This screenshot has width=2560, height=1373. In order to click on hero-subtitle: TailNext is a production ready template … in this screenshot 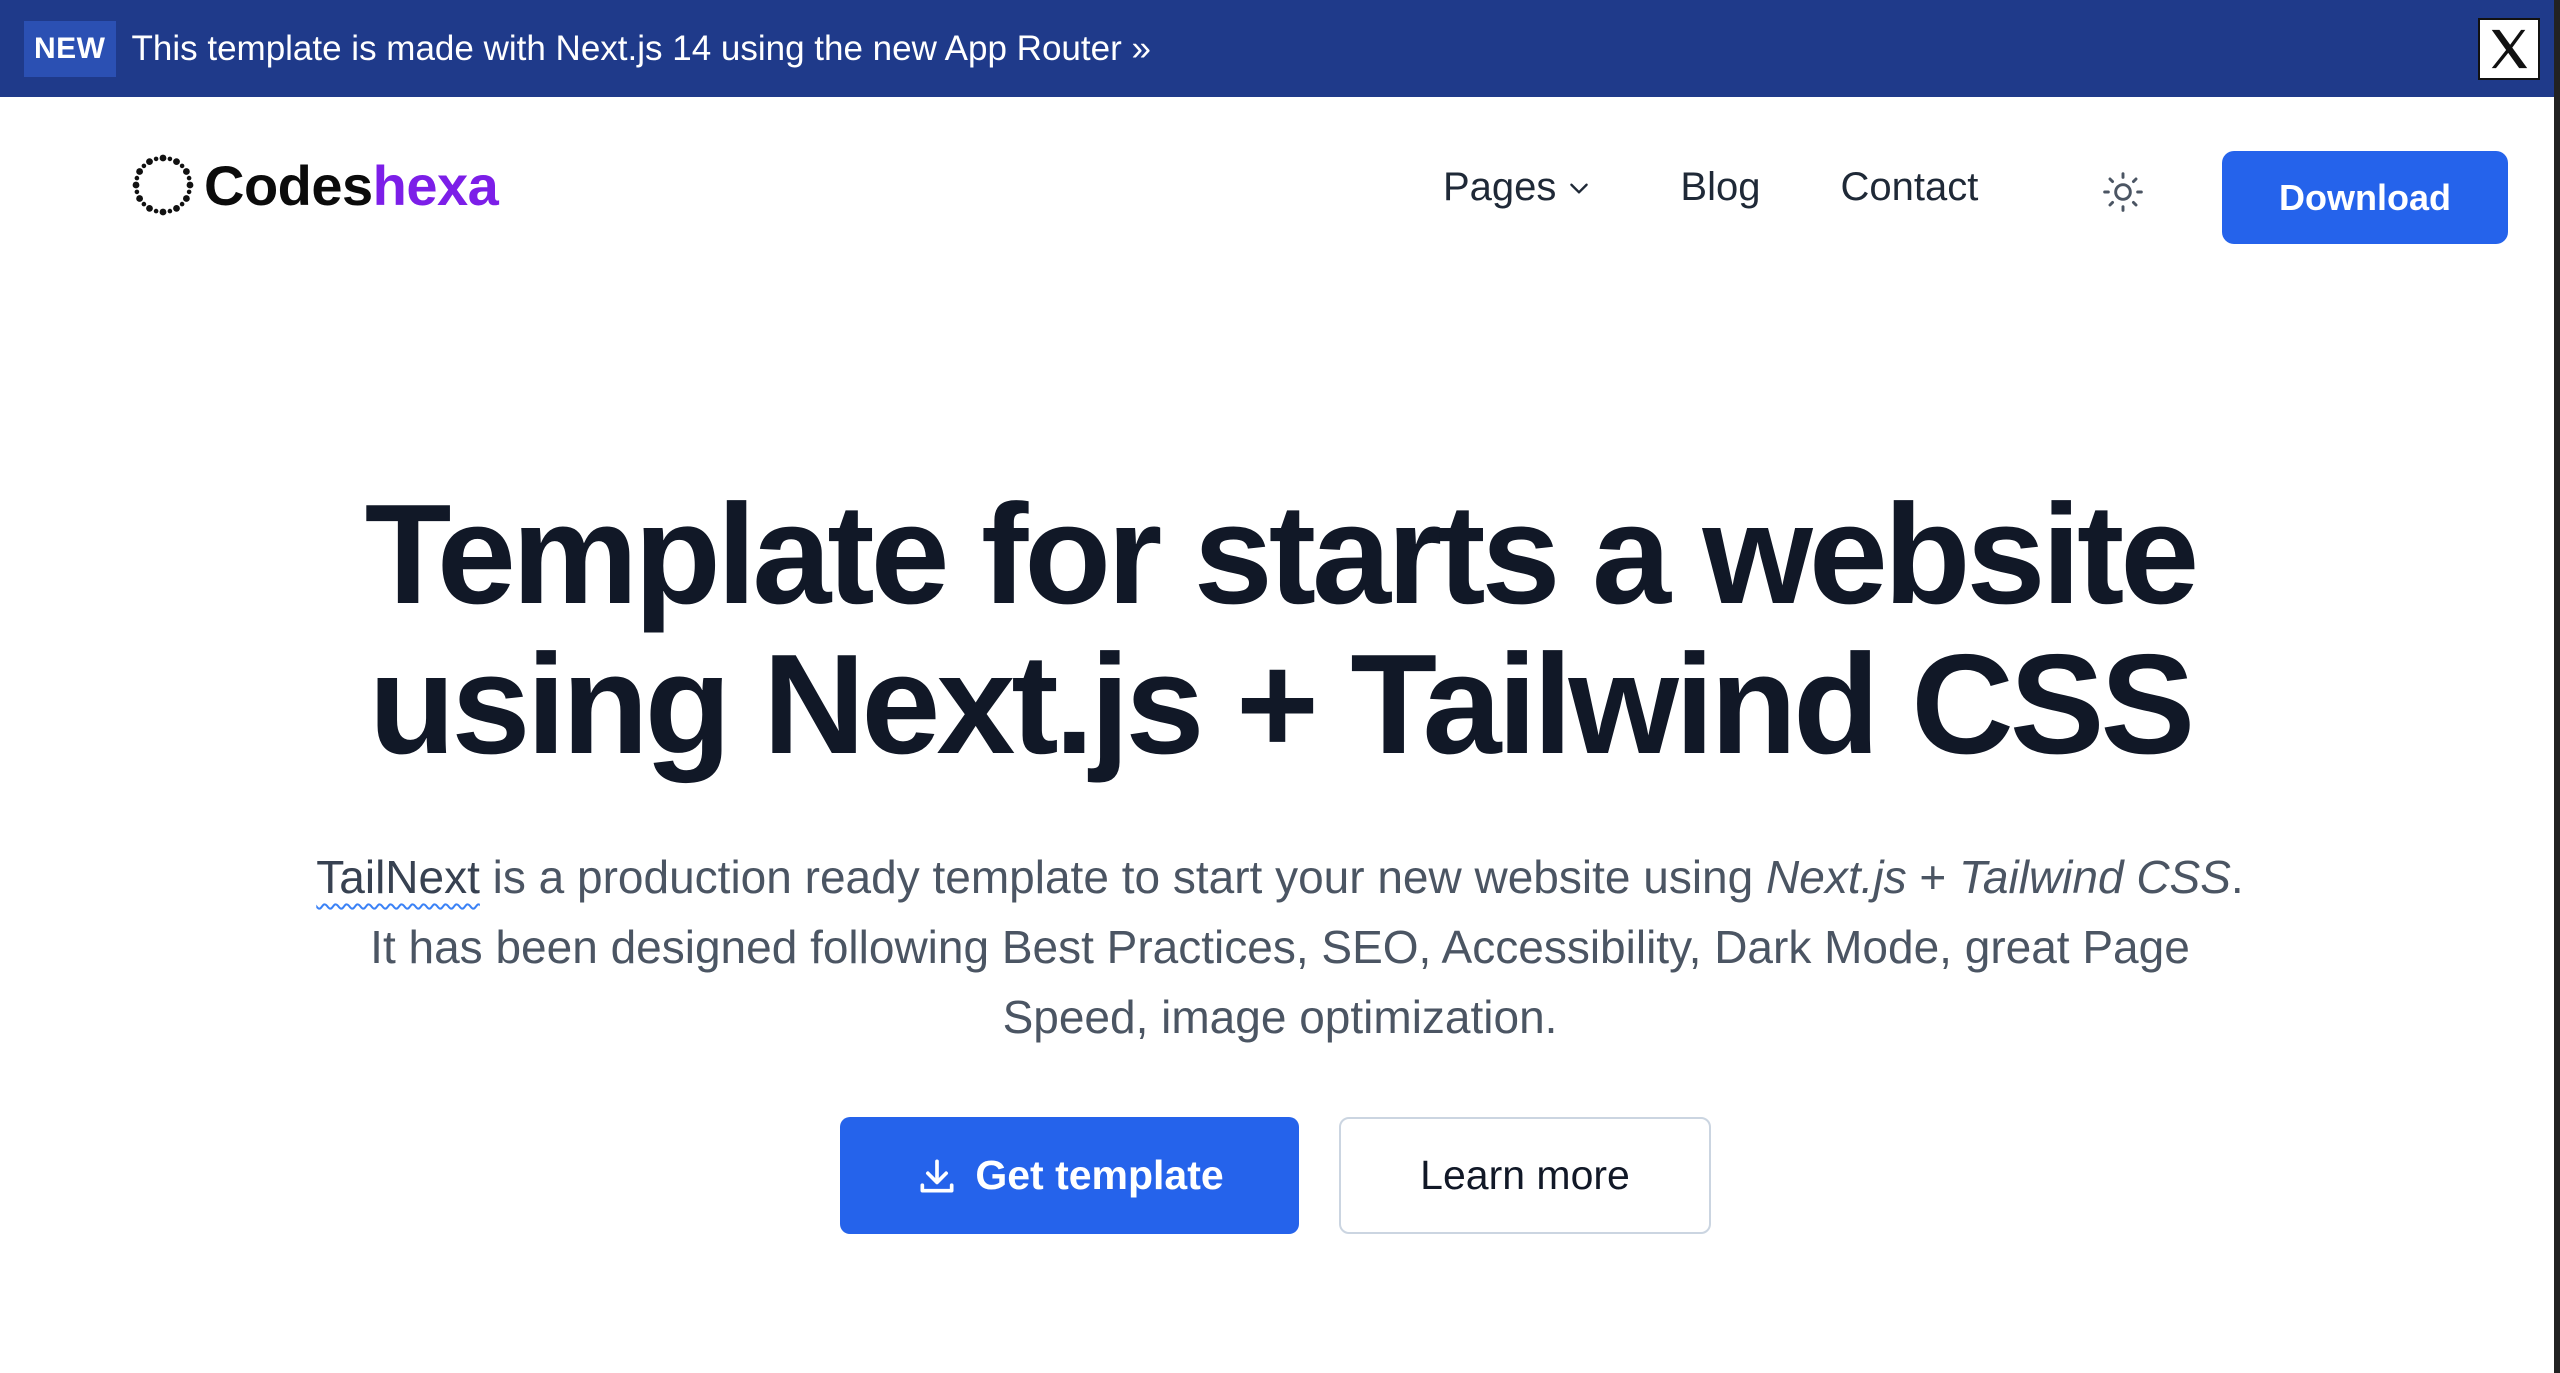, I will do `click(1280, 947)`.